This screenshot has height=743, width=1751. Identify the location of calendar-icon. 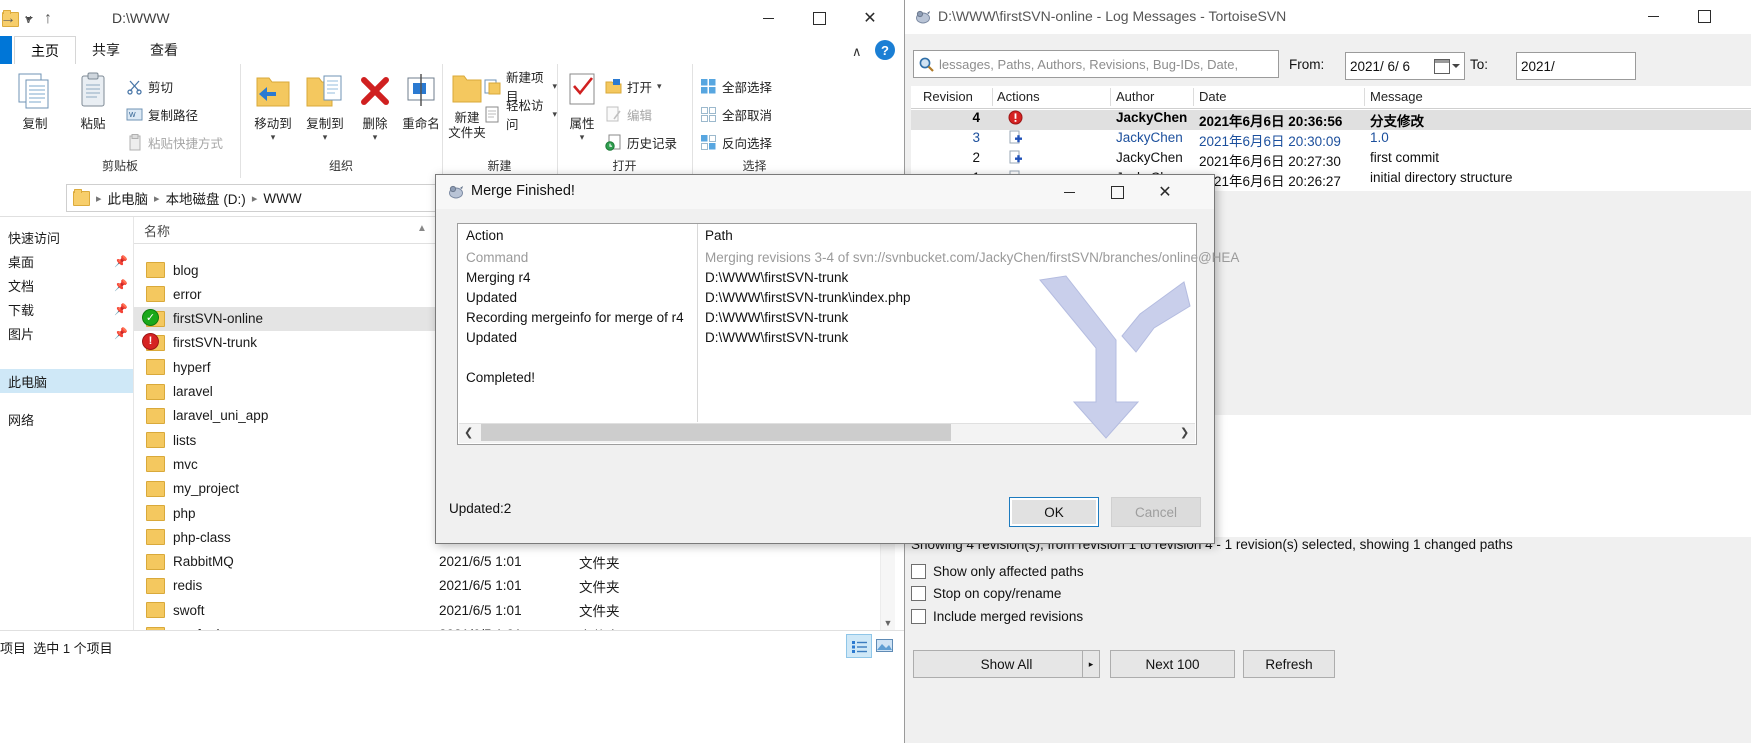
(1442, 66).